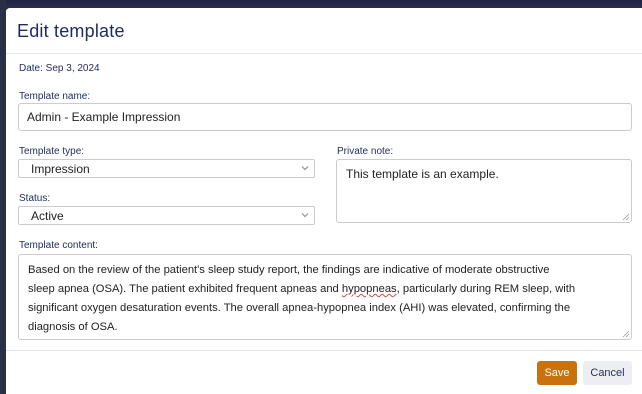 Image resolution: width=642 pixels, height=394 pixels. Describe the element at coordinates (484, 191) in the screenshot. I see `private-note-textarea: This template is an example.` at that location.